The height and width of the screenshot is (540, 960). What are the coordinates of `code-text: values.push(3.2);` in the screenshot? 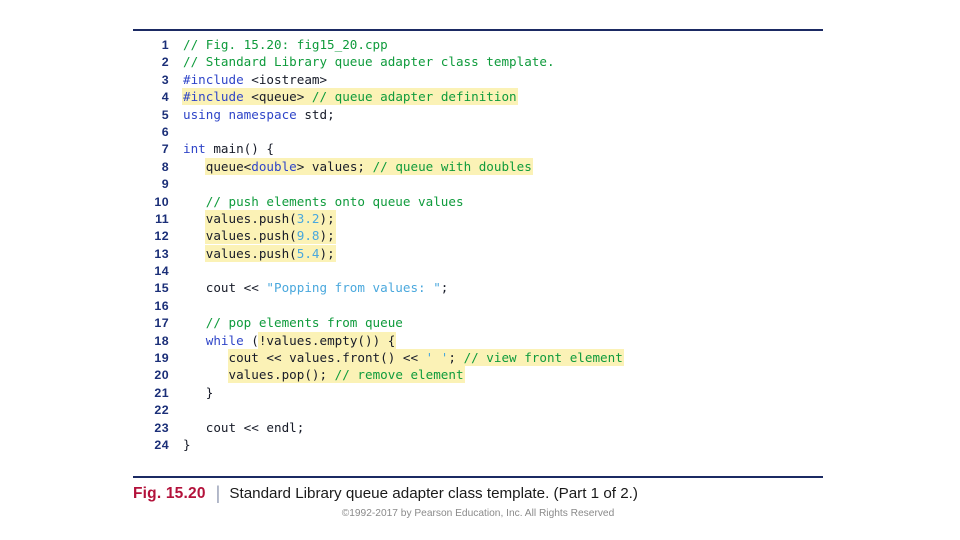 It's located at (270, 218).